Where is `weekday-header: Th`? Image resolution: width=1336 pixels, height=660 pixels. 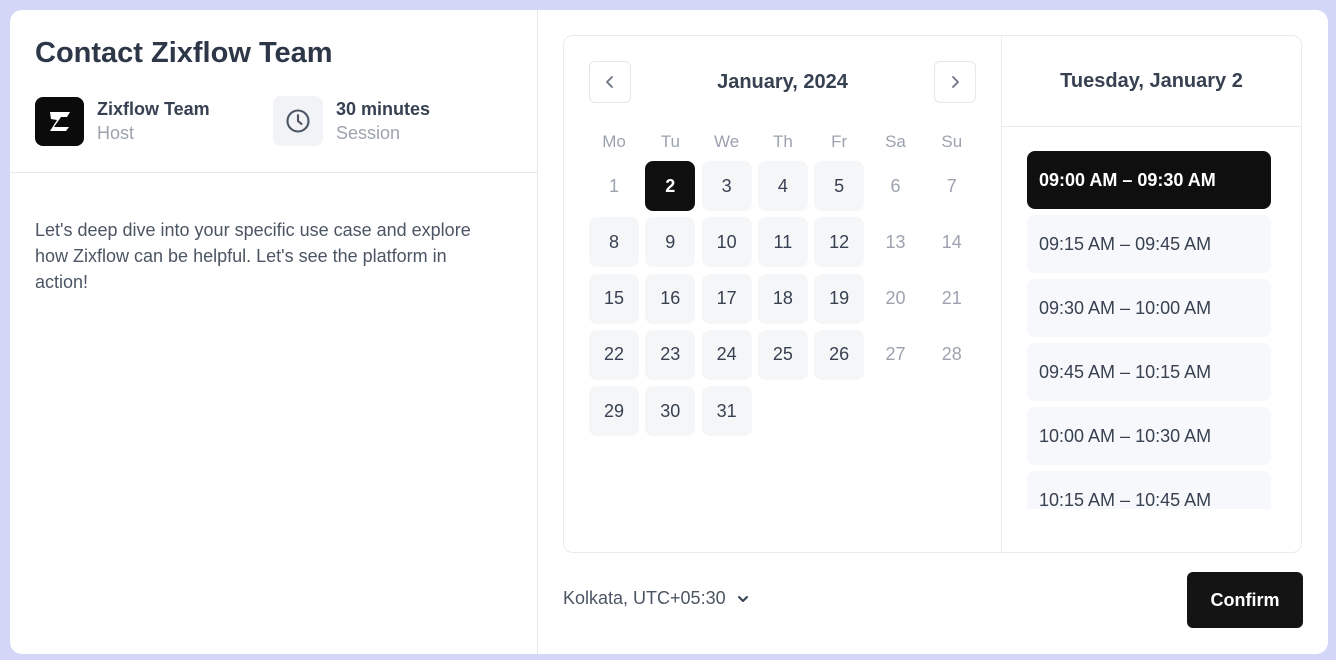
weekday-header: Th is located at coordinates (782, 141).